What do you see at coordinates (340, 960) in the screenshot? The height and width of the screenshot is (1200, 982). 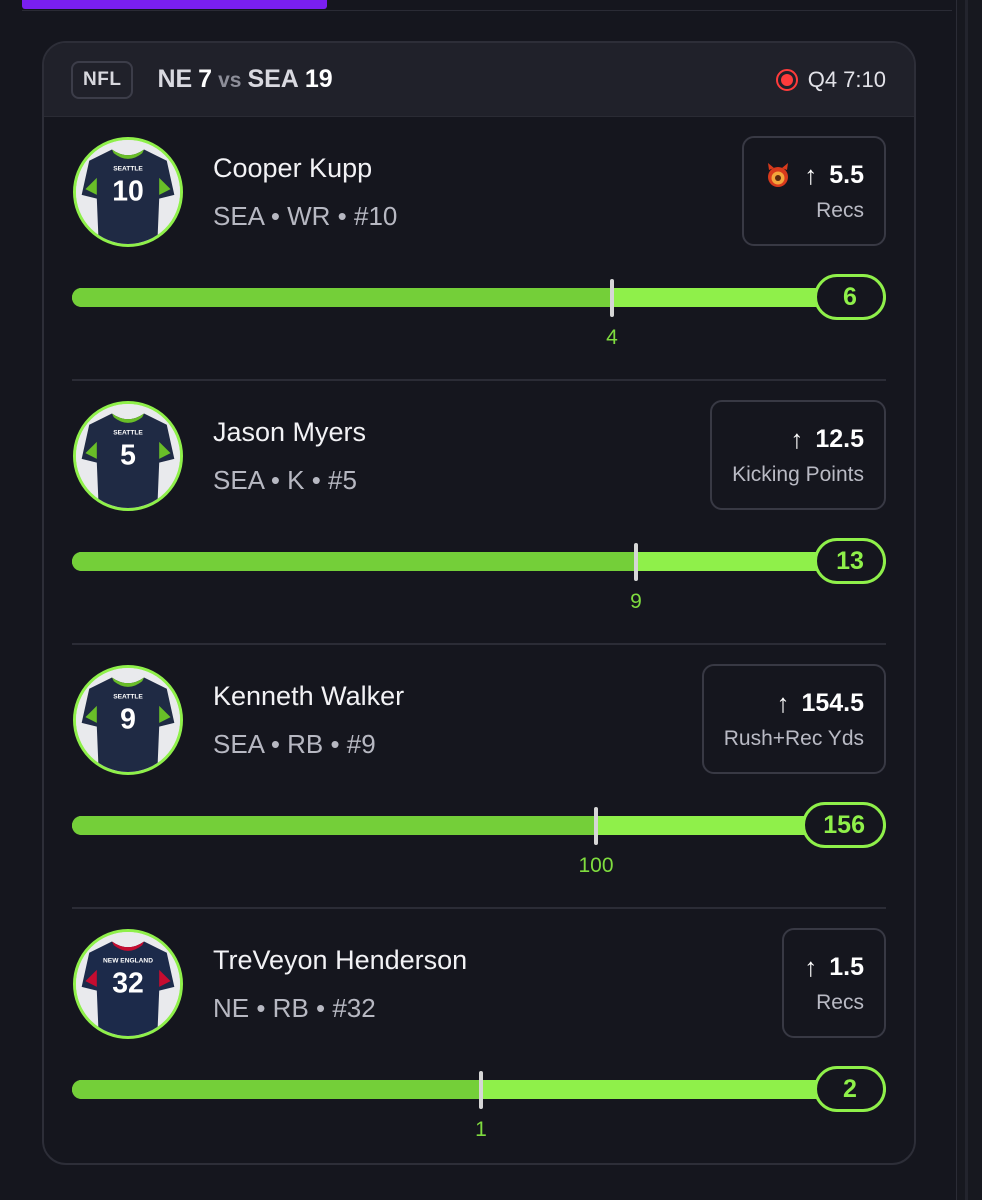 I see `player-name: TreVeyon Henderson` at bounding box center [340, 960].